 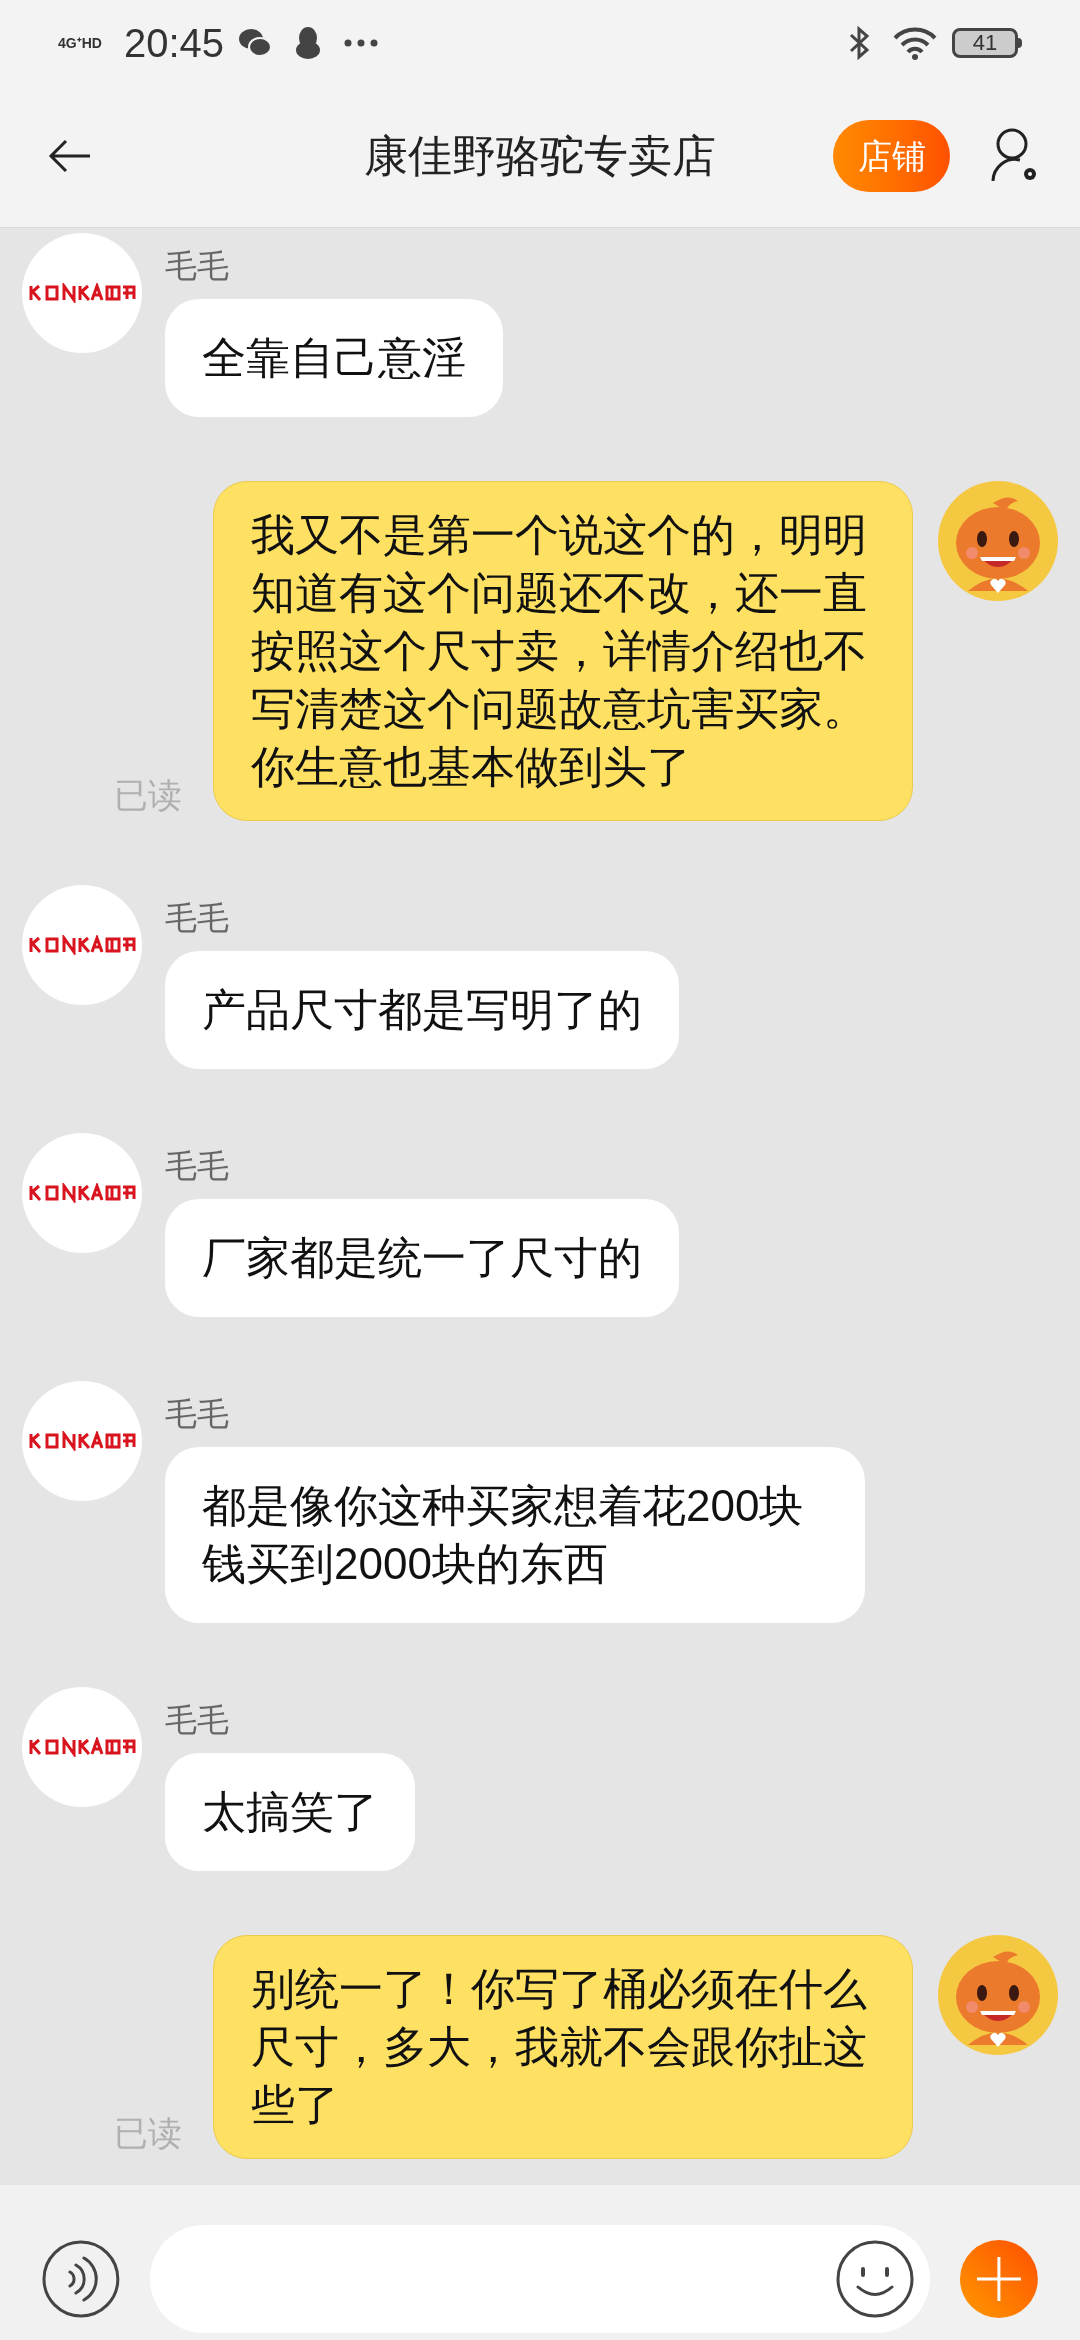 I want to click on penguin-icon, so click(x=308, y=42).